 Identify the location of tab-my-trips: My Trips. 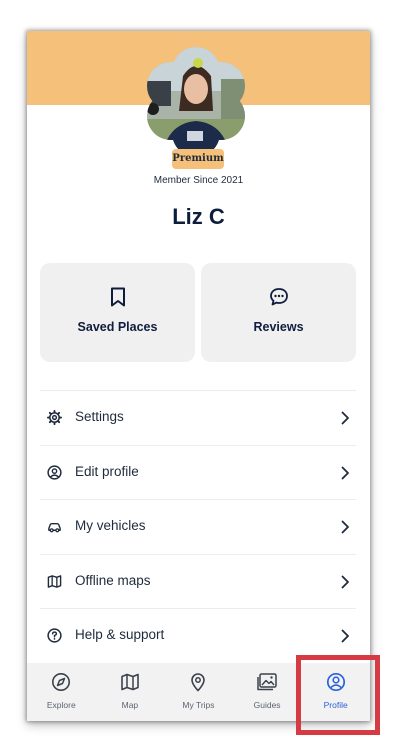
(198, 692).